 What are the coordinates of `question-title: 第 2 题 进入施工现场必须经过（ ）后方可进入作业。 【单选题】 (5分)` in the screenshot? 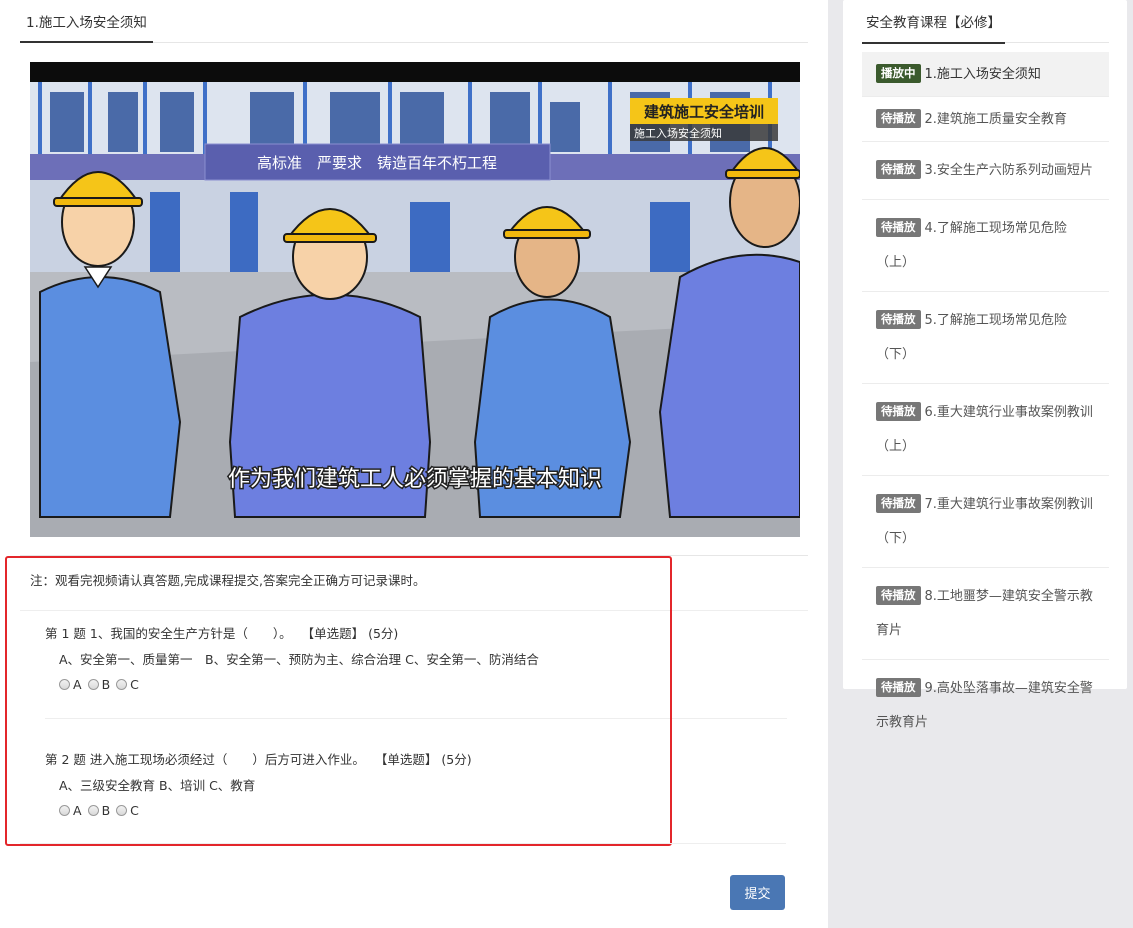 It's located at (415, 760).